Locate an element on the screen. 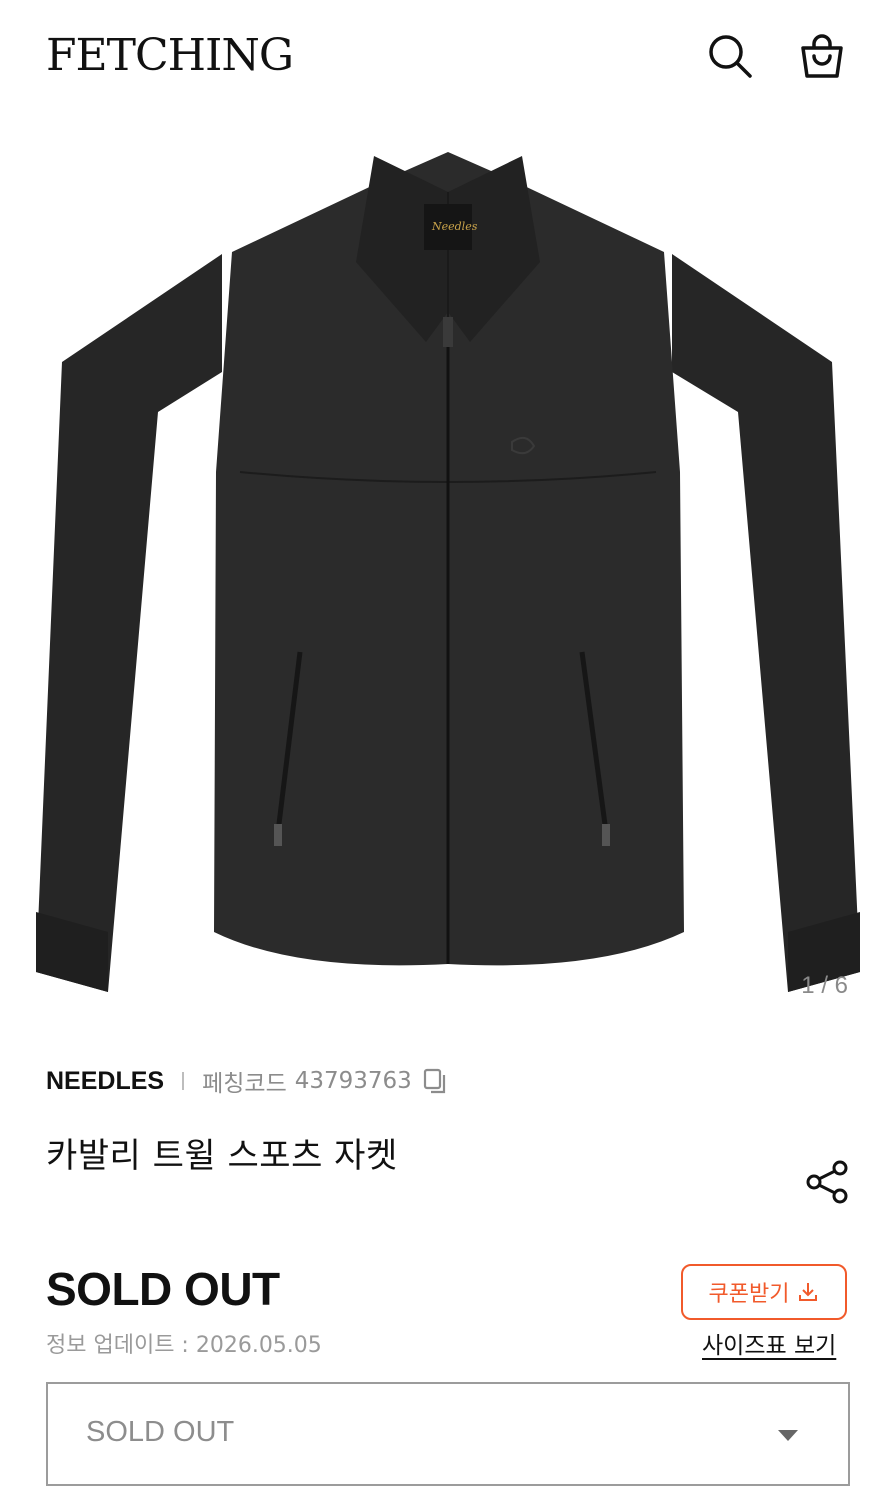 The width and height of the screenshot is (896, 1500). product-title: 카발리 트윌 스포츠 자켓 is located at coordinates (222, 1156).